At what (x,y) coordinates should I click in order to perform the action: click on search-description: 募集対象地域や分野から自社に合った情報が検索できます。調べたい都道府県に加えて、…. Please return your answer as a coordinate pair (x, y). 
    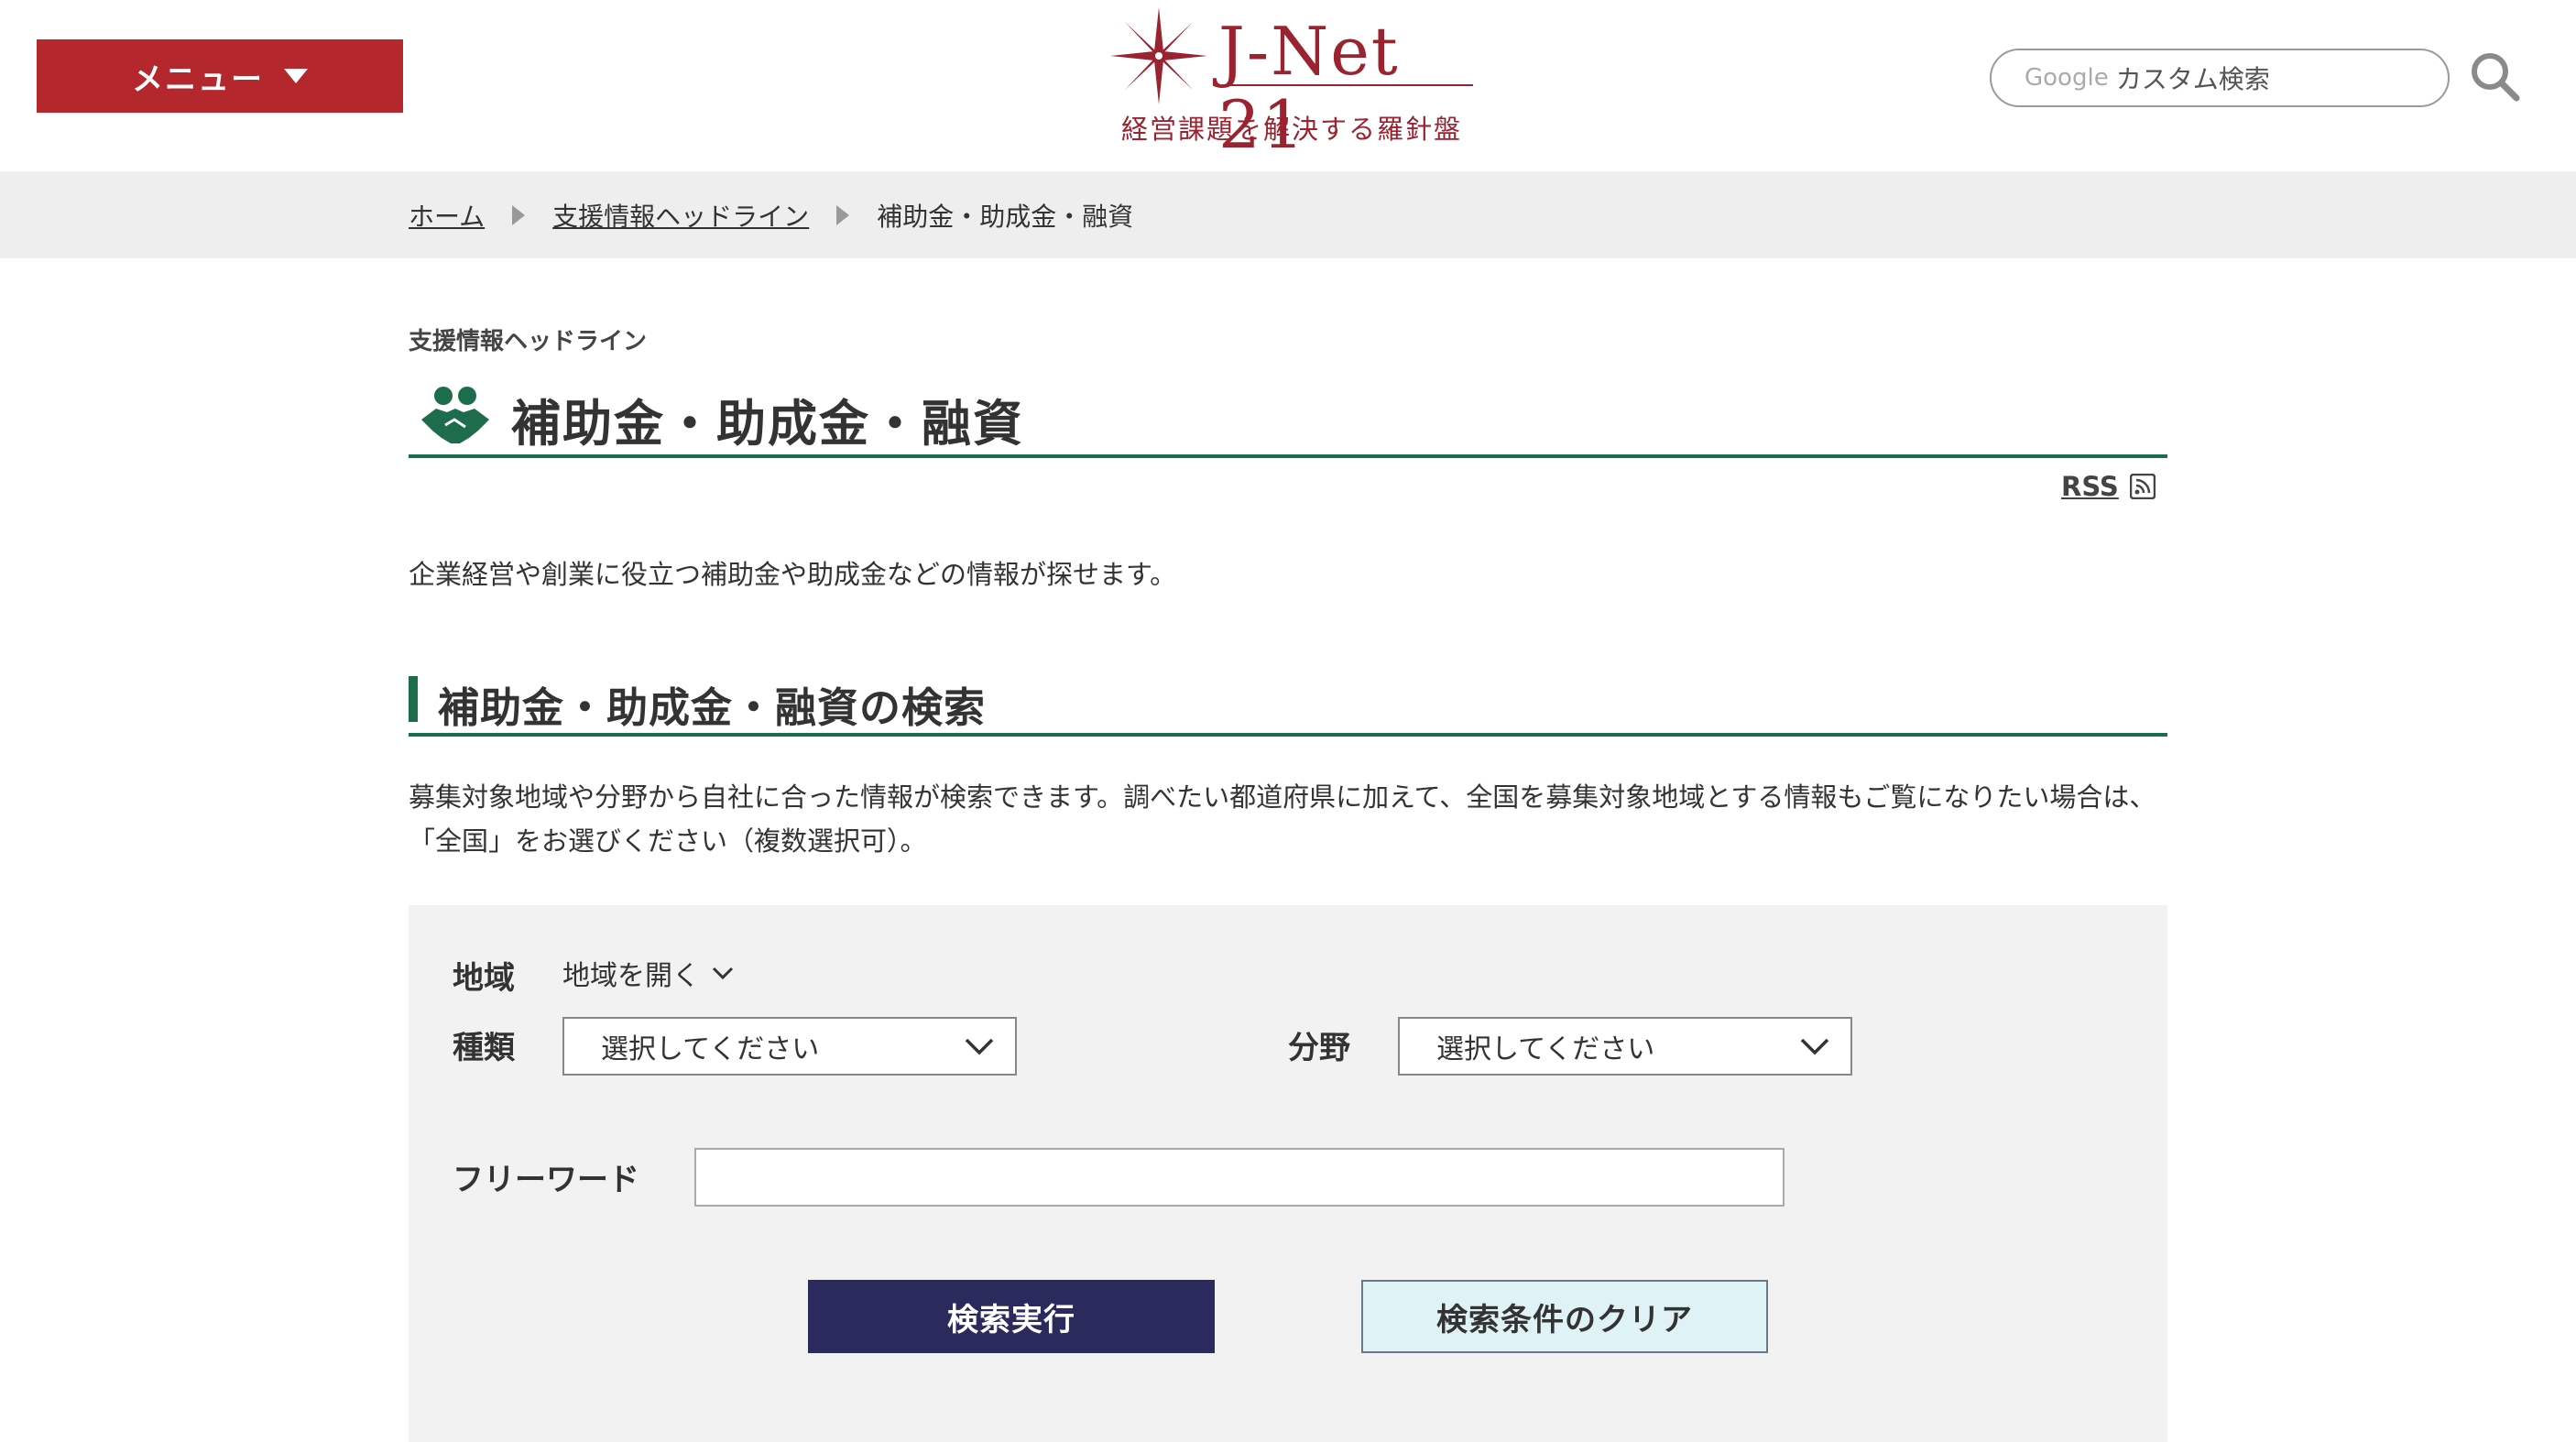
    Looking at the image, I should click on (1283, 819).